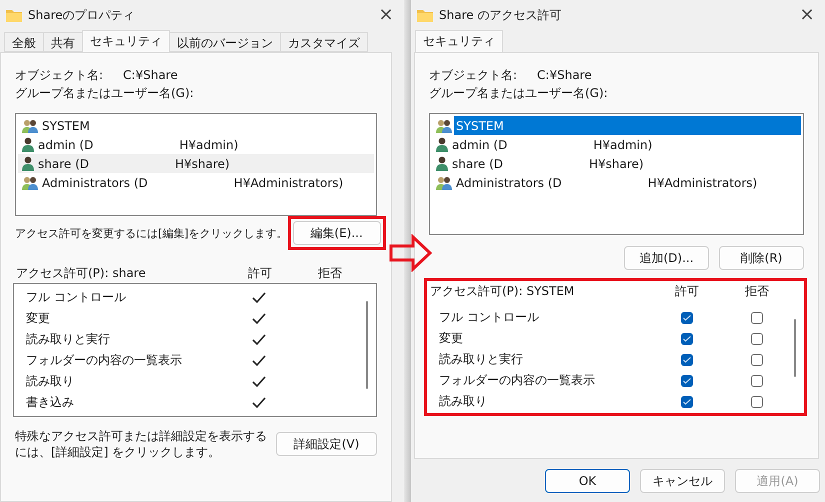  Describe the element at coordinates (118, 452) in the screenshot. I see `advanced-hint: には、[詳細設定] をクリックします。` at that location.